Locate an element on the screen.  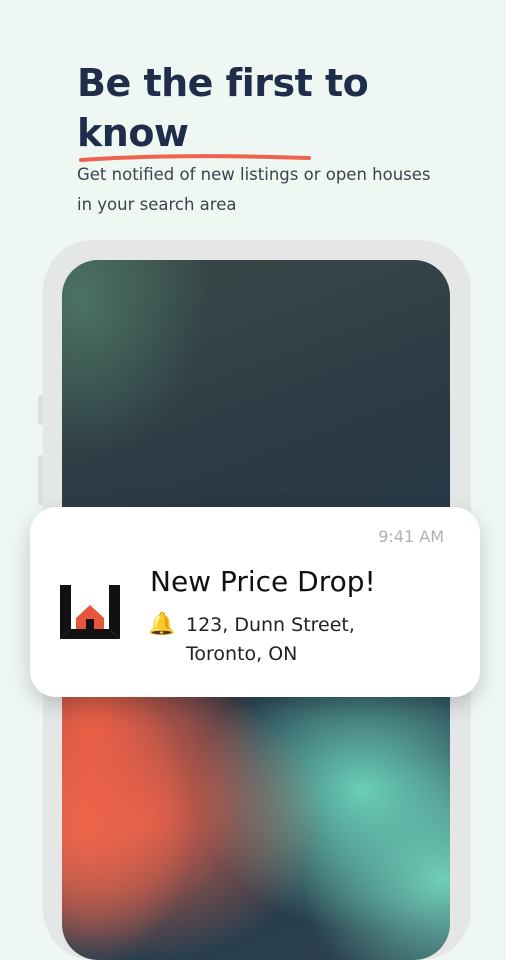
notification-address-line-2: Toronto, ON is located at coordinates (242, 654).